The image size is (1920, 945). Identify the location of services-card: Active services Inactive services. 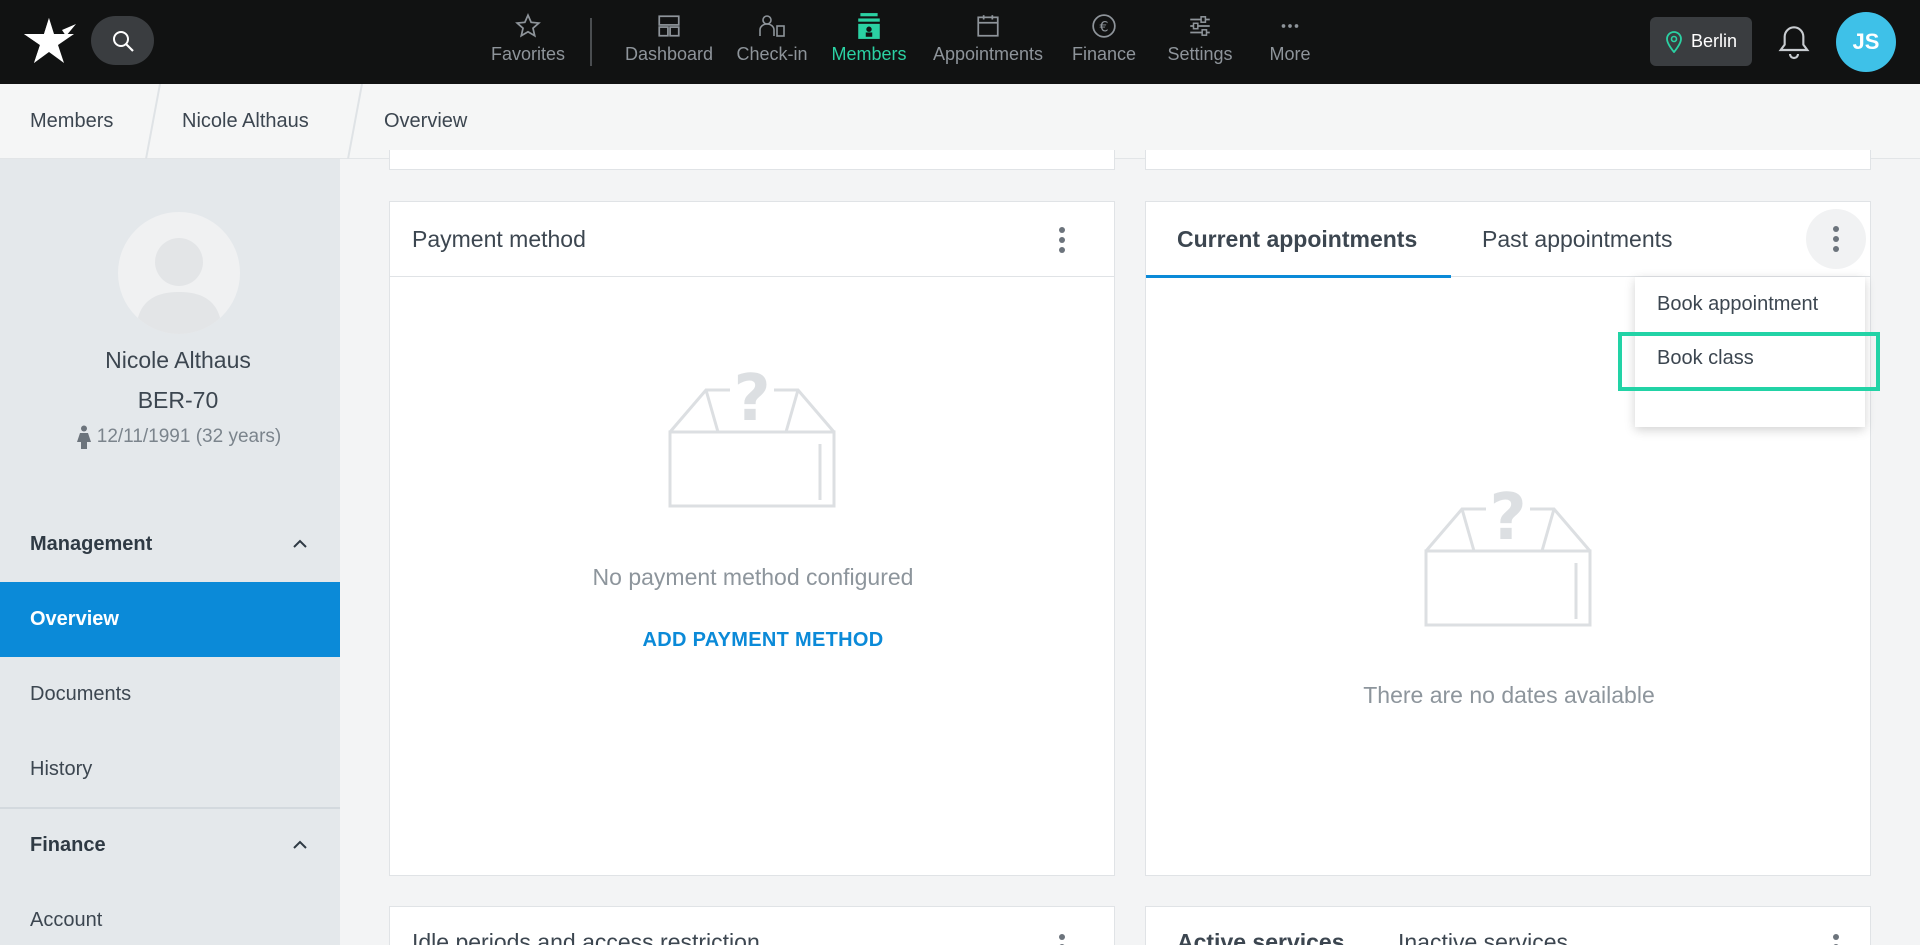
(1508, 925).